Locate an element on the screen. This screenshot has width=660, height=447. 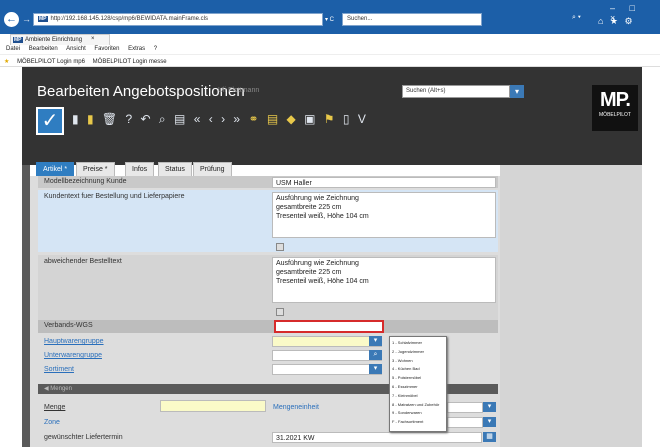
popup-item-fachsortiment: F - Fachsortiment is located at coordinates (418, 423).